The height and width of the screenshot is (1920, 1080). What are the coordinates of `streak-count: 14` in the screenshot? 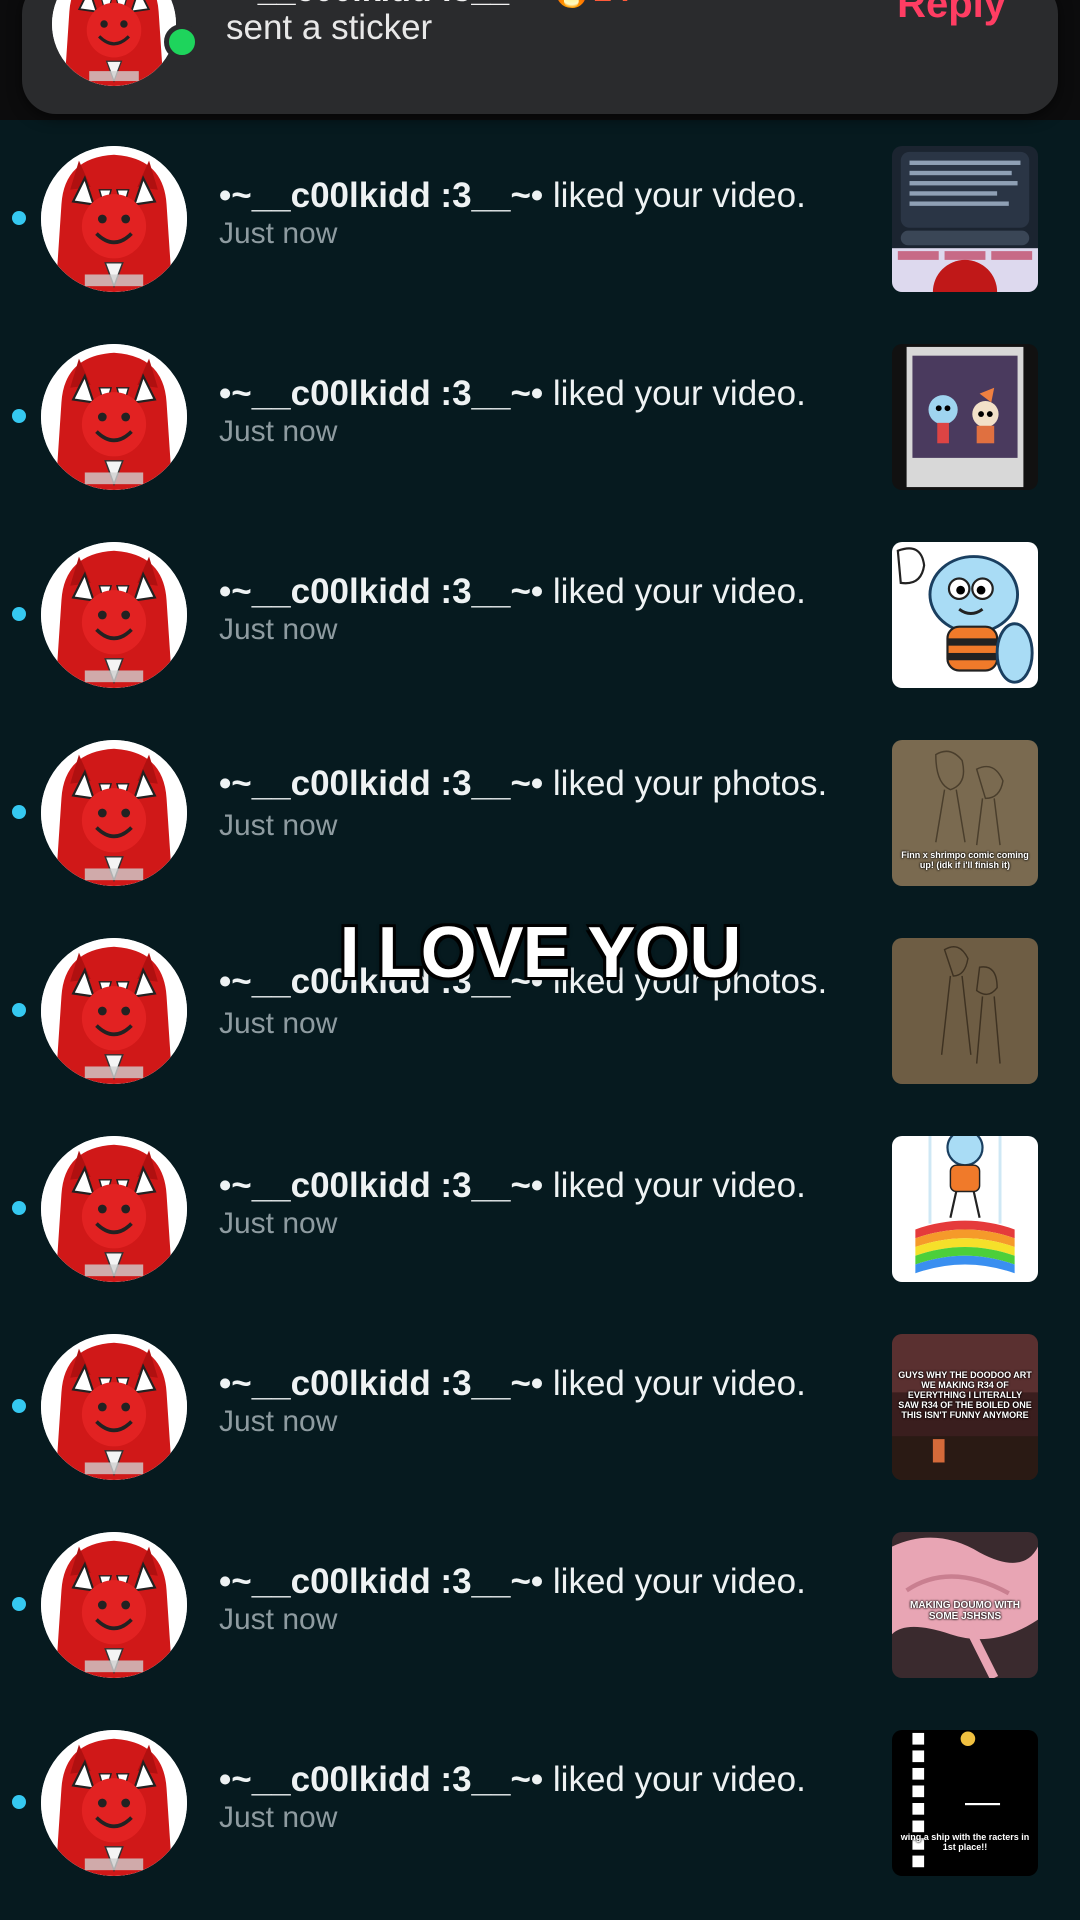 It's located at (612, 4).